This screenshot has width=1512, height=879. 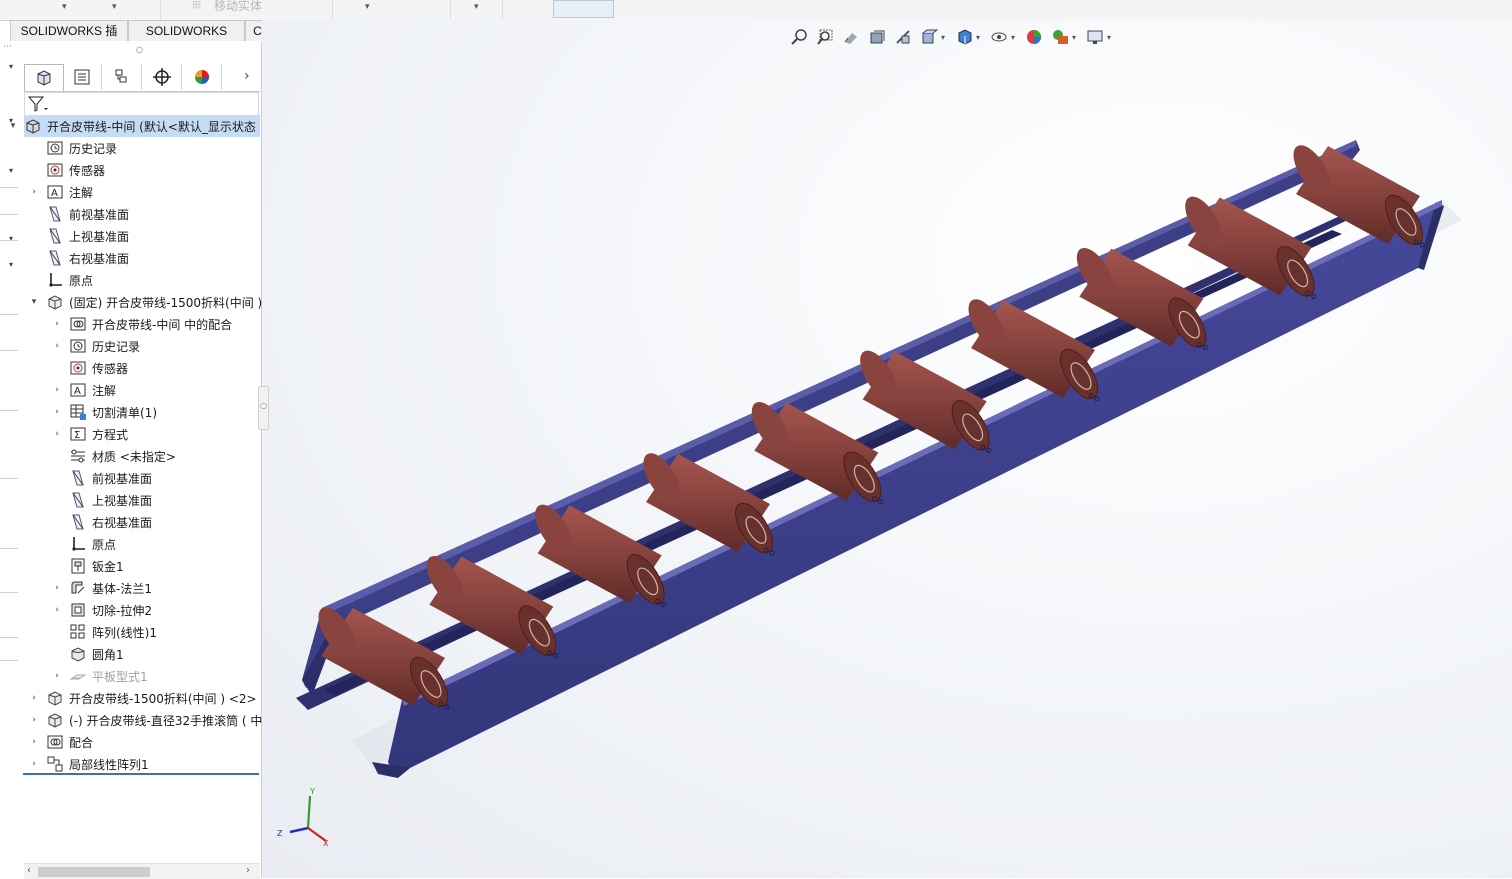 What do you see at coordinates (90, 764) in the screenshot?
I see `tree-item-local-linear-pattern: › 局部线性阵列1` at bounding box center [90, 764].